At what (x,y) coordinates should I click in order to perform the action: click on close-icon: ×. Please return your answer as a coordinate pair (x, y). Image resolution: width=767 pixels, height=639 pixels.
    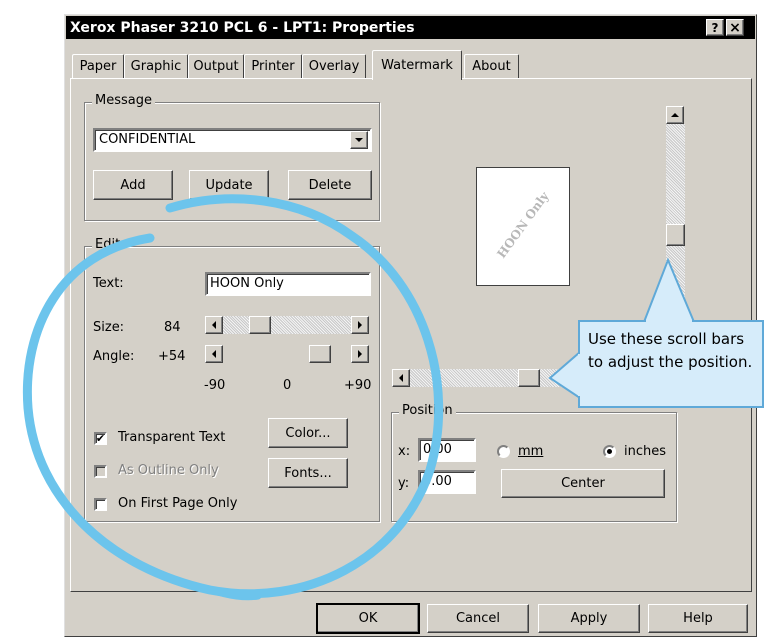
    Looking at the image, I should click on (735, 27).